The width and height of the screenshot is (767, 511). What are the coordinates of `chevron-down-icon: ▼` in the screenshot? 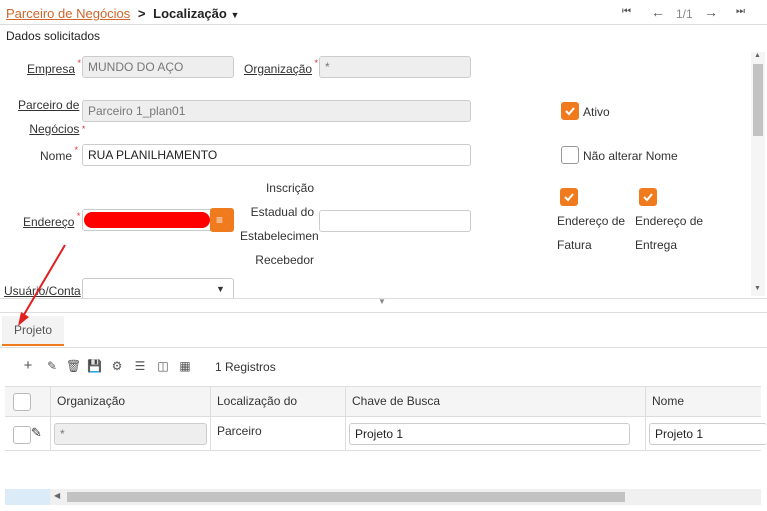 It's located at (234, 15).